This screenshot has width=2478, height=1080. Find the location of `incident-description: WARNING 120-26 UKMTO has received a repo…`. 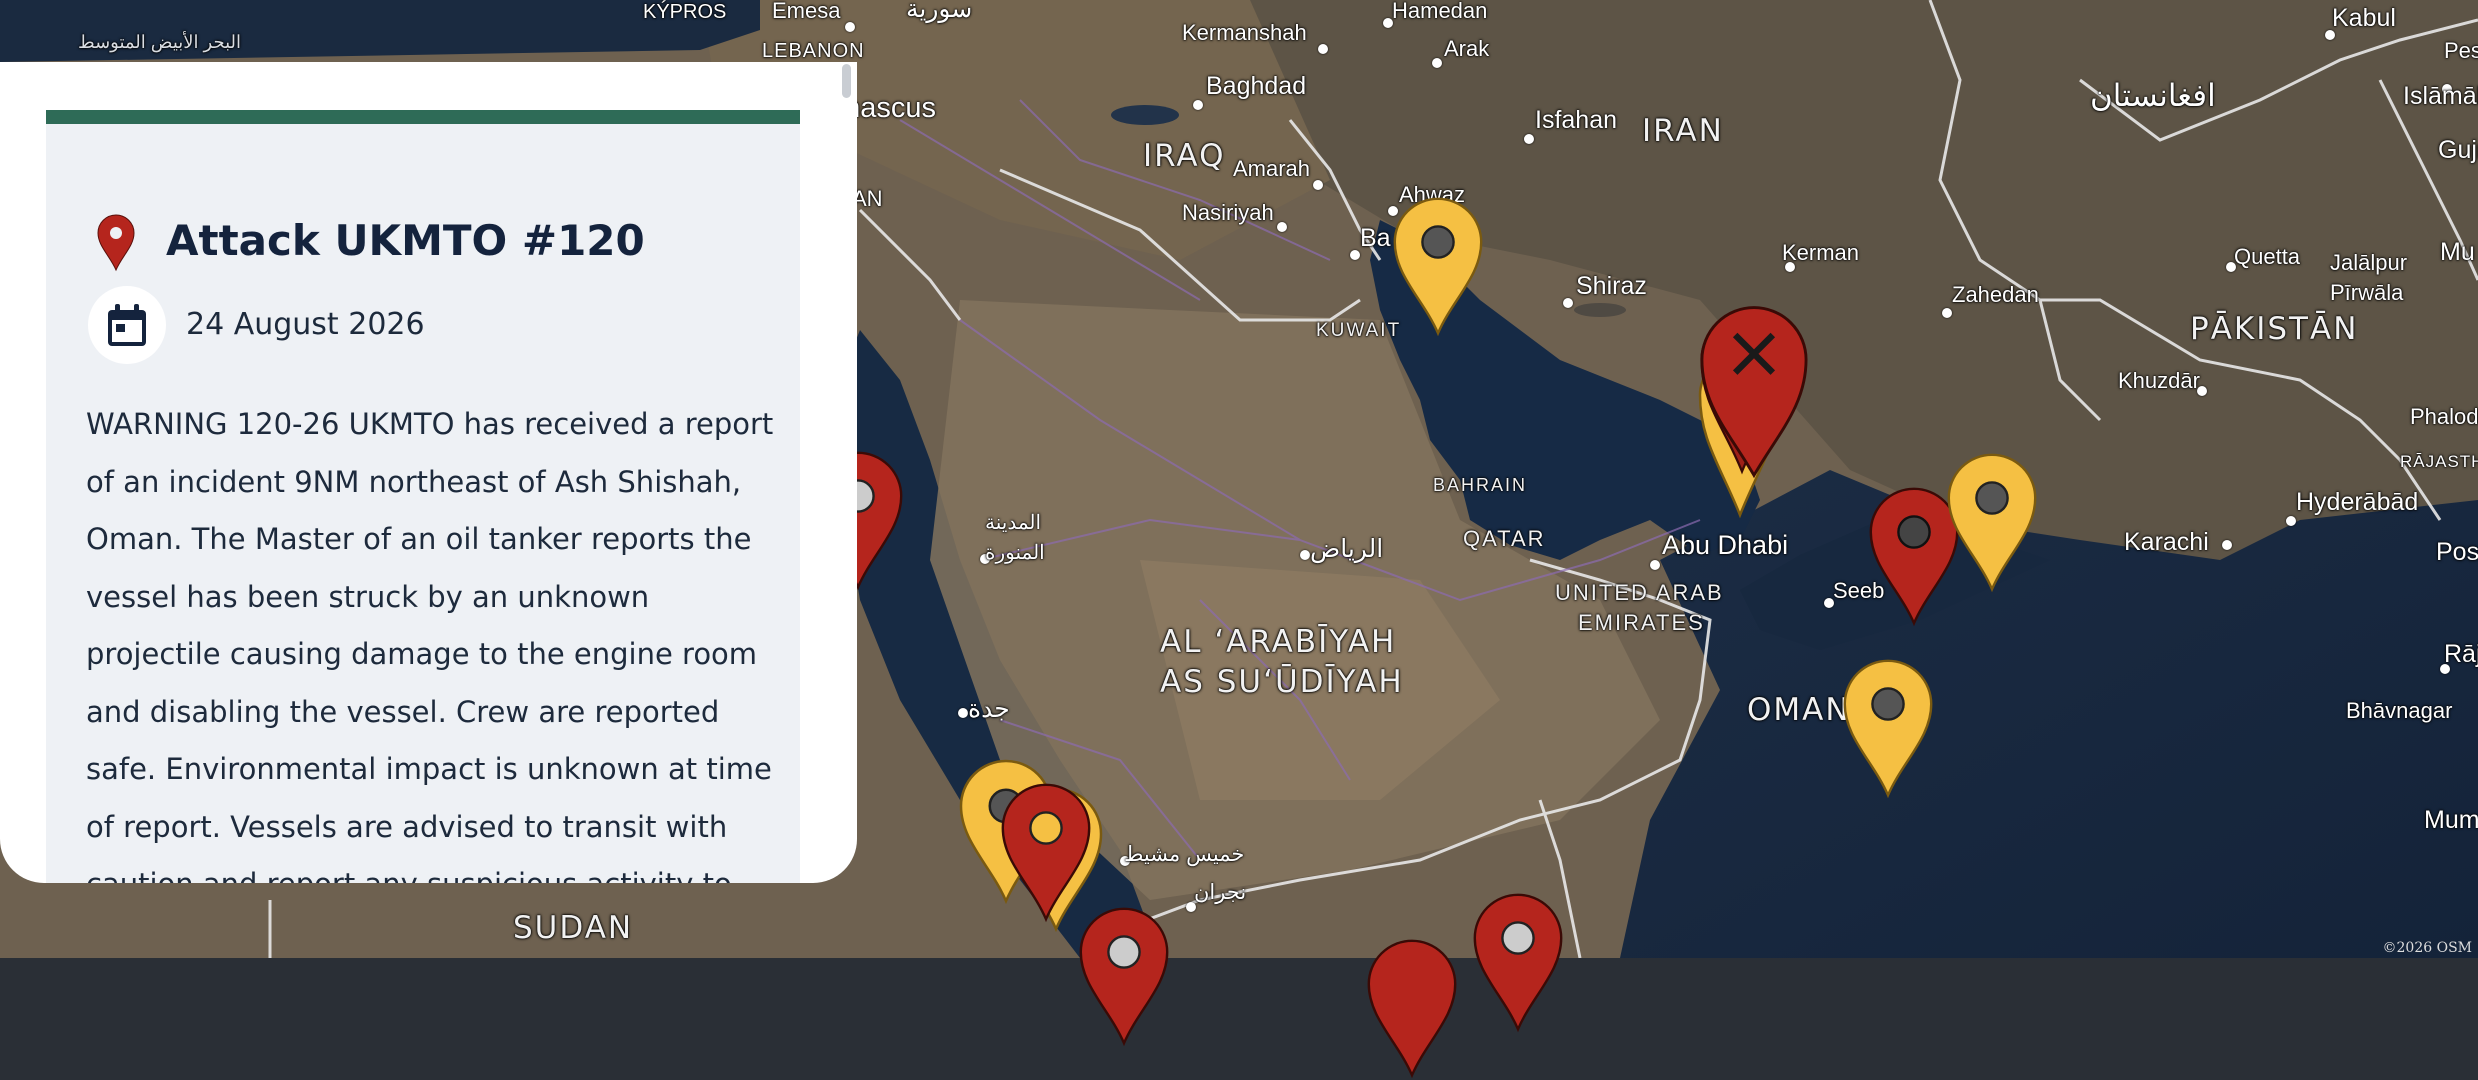

incident-description: WARNING 120-26 UKMTO has received a repo… is located at coordinates (430, 645).